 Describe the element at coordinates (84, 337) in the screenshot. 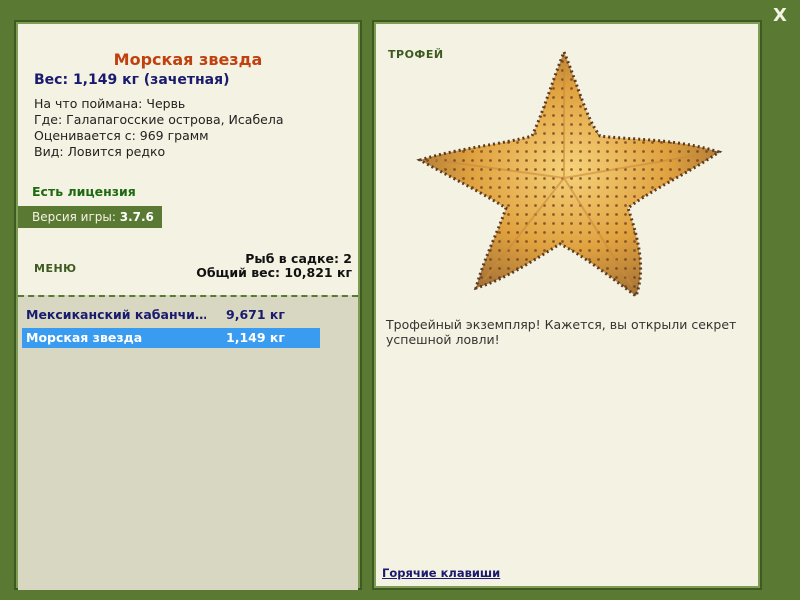

I see `catch-name: Морская звезда` at that location.